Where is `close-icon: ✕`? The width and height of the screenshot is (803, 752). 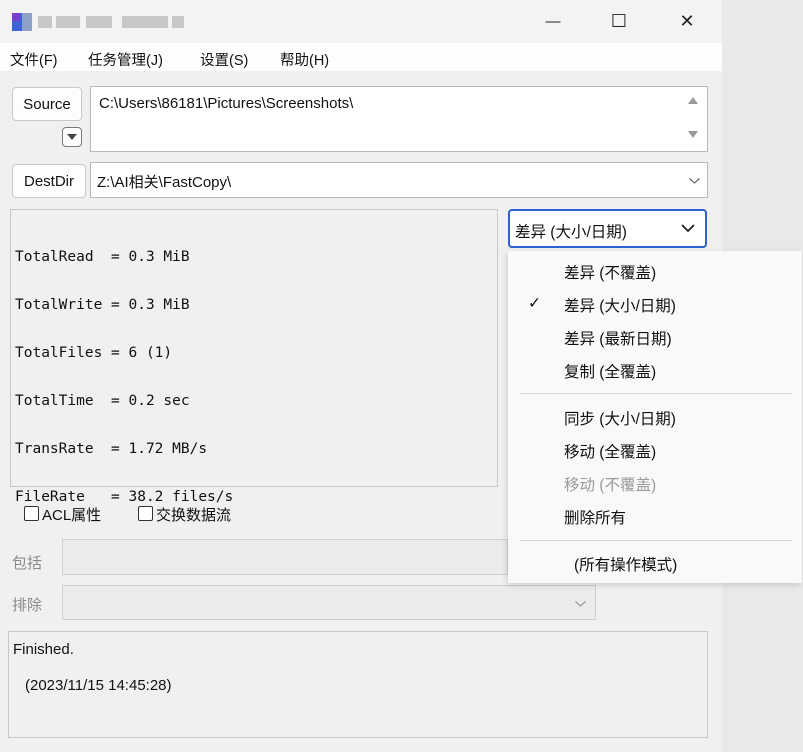 close-icon: ✕ is located at coordinates (687, 21).